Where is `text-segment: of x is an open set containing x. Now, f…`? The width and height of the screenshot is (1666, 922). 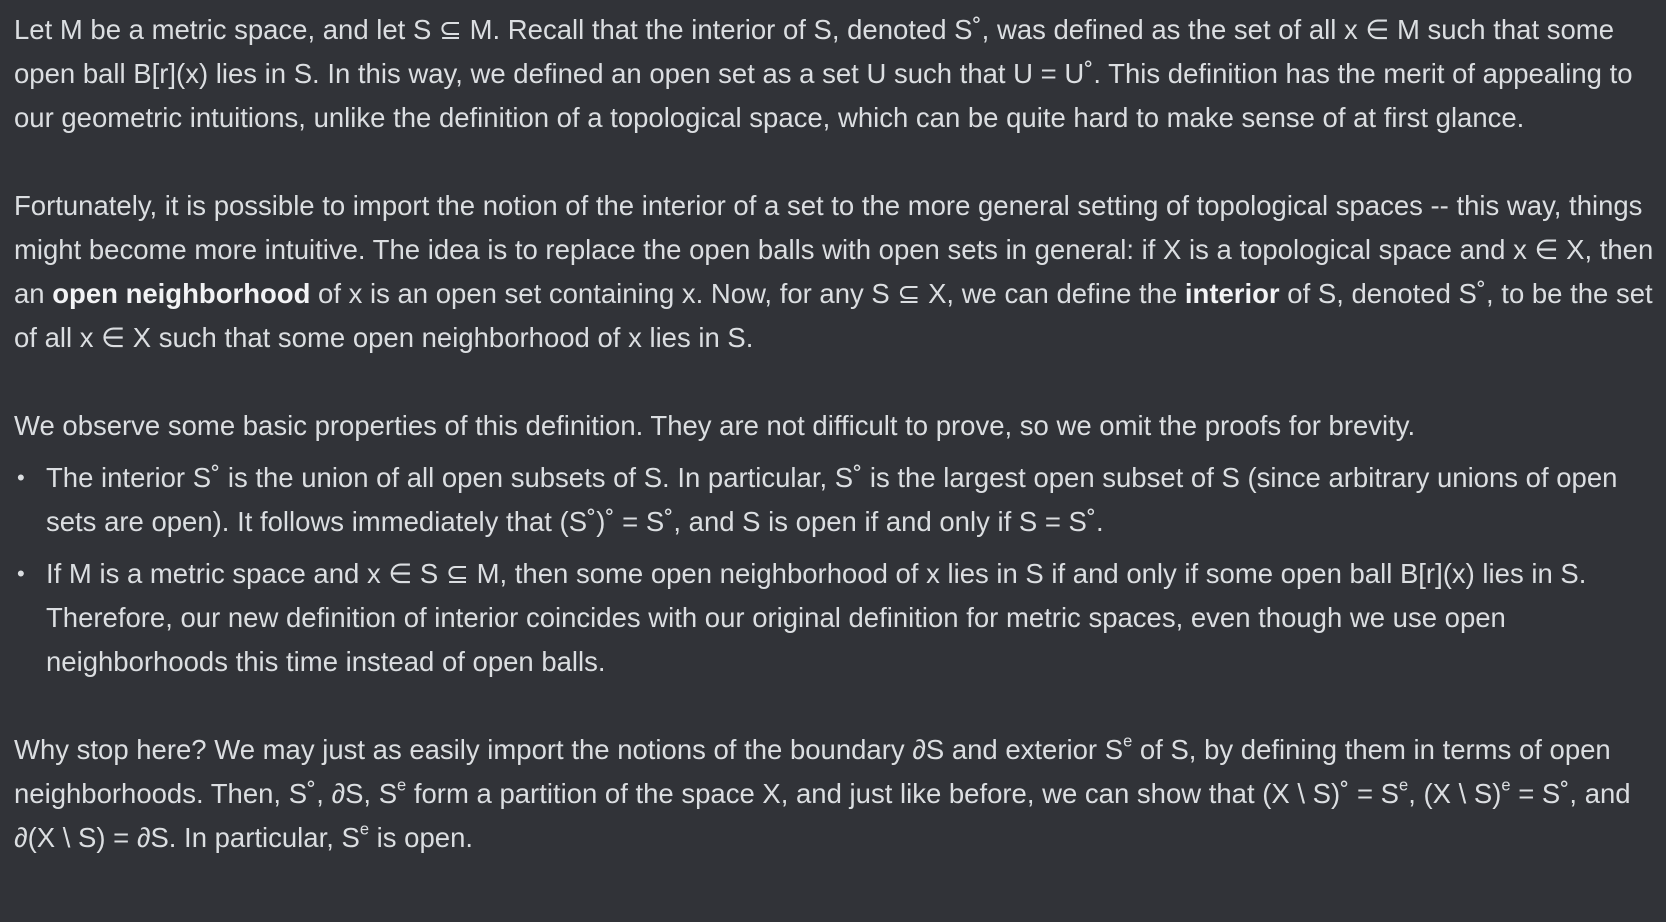
text-segment: of x is an open set containing x. Now, f… is located at coordinates (747, 293).